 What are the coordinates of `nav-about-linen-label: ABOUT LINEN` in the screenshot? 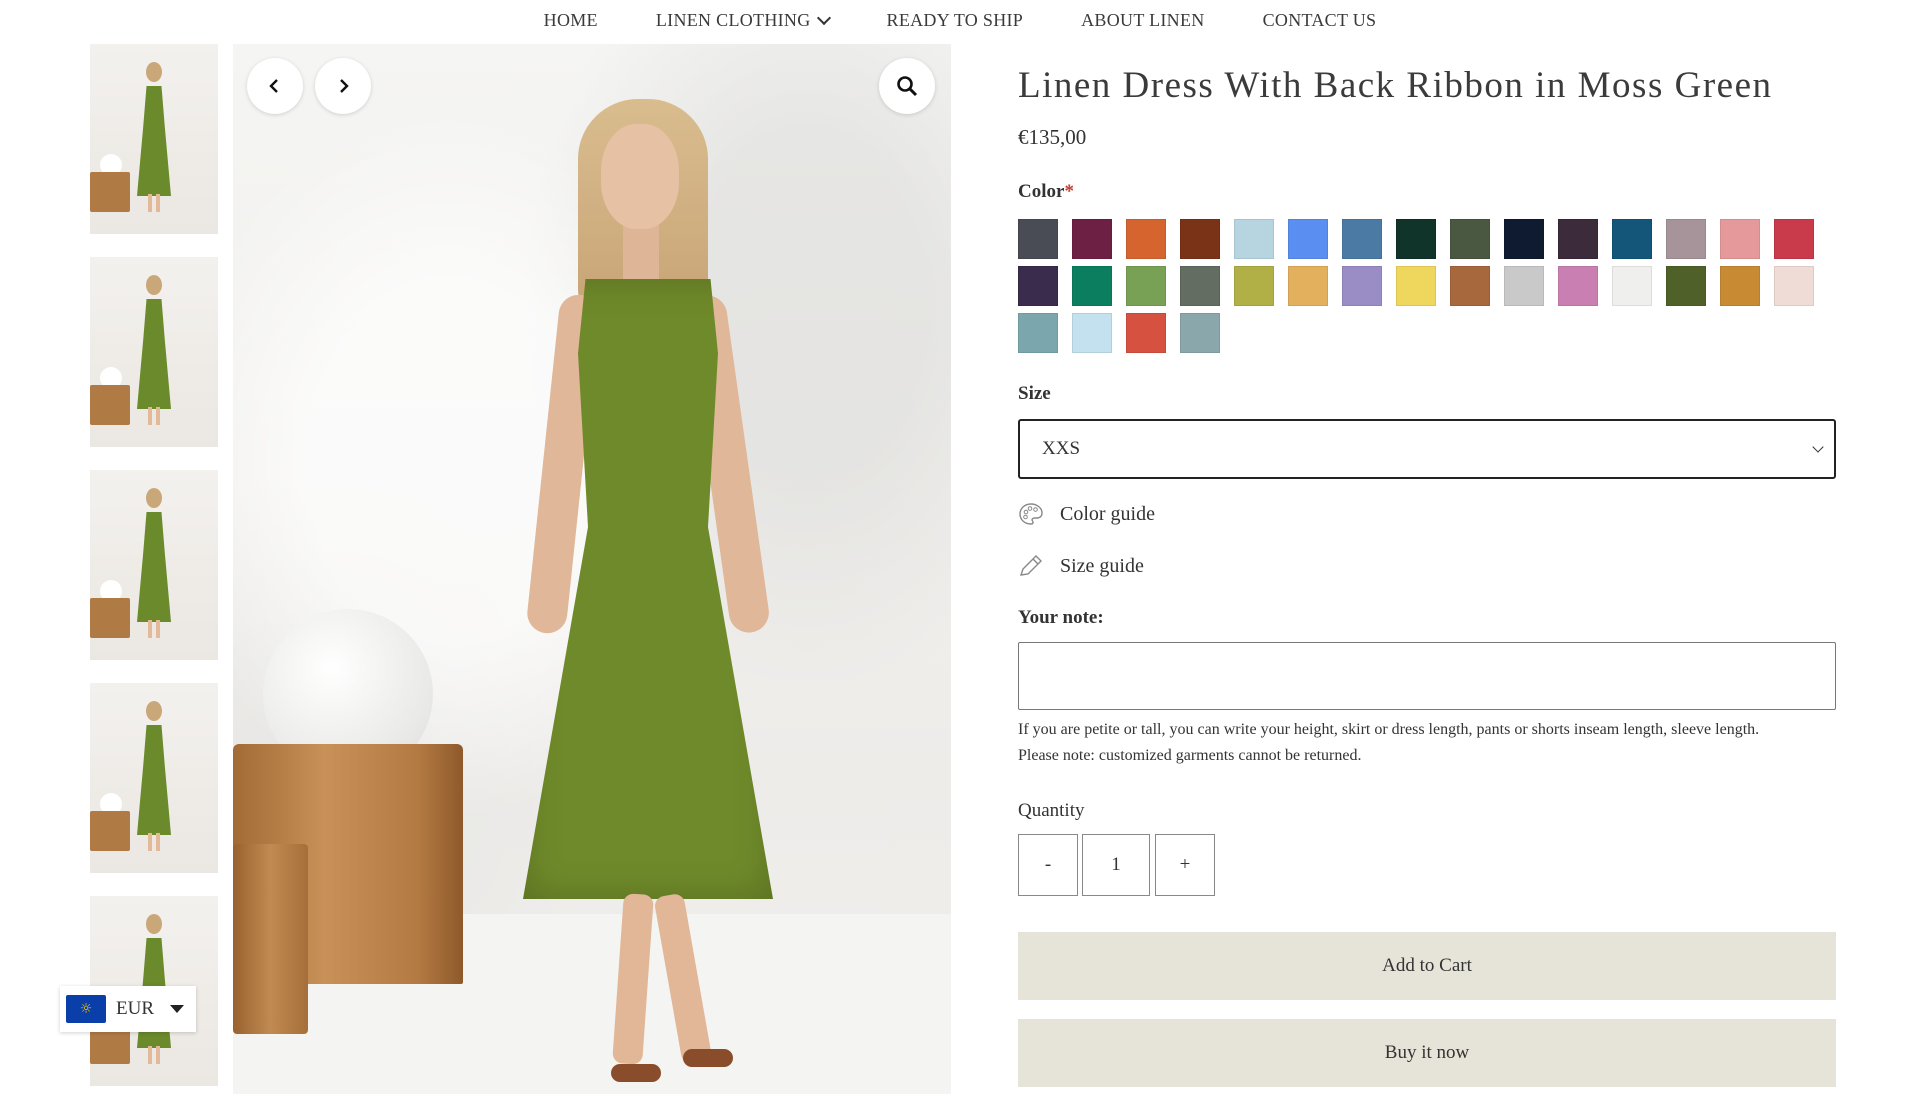 It's located at (1143, 19).